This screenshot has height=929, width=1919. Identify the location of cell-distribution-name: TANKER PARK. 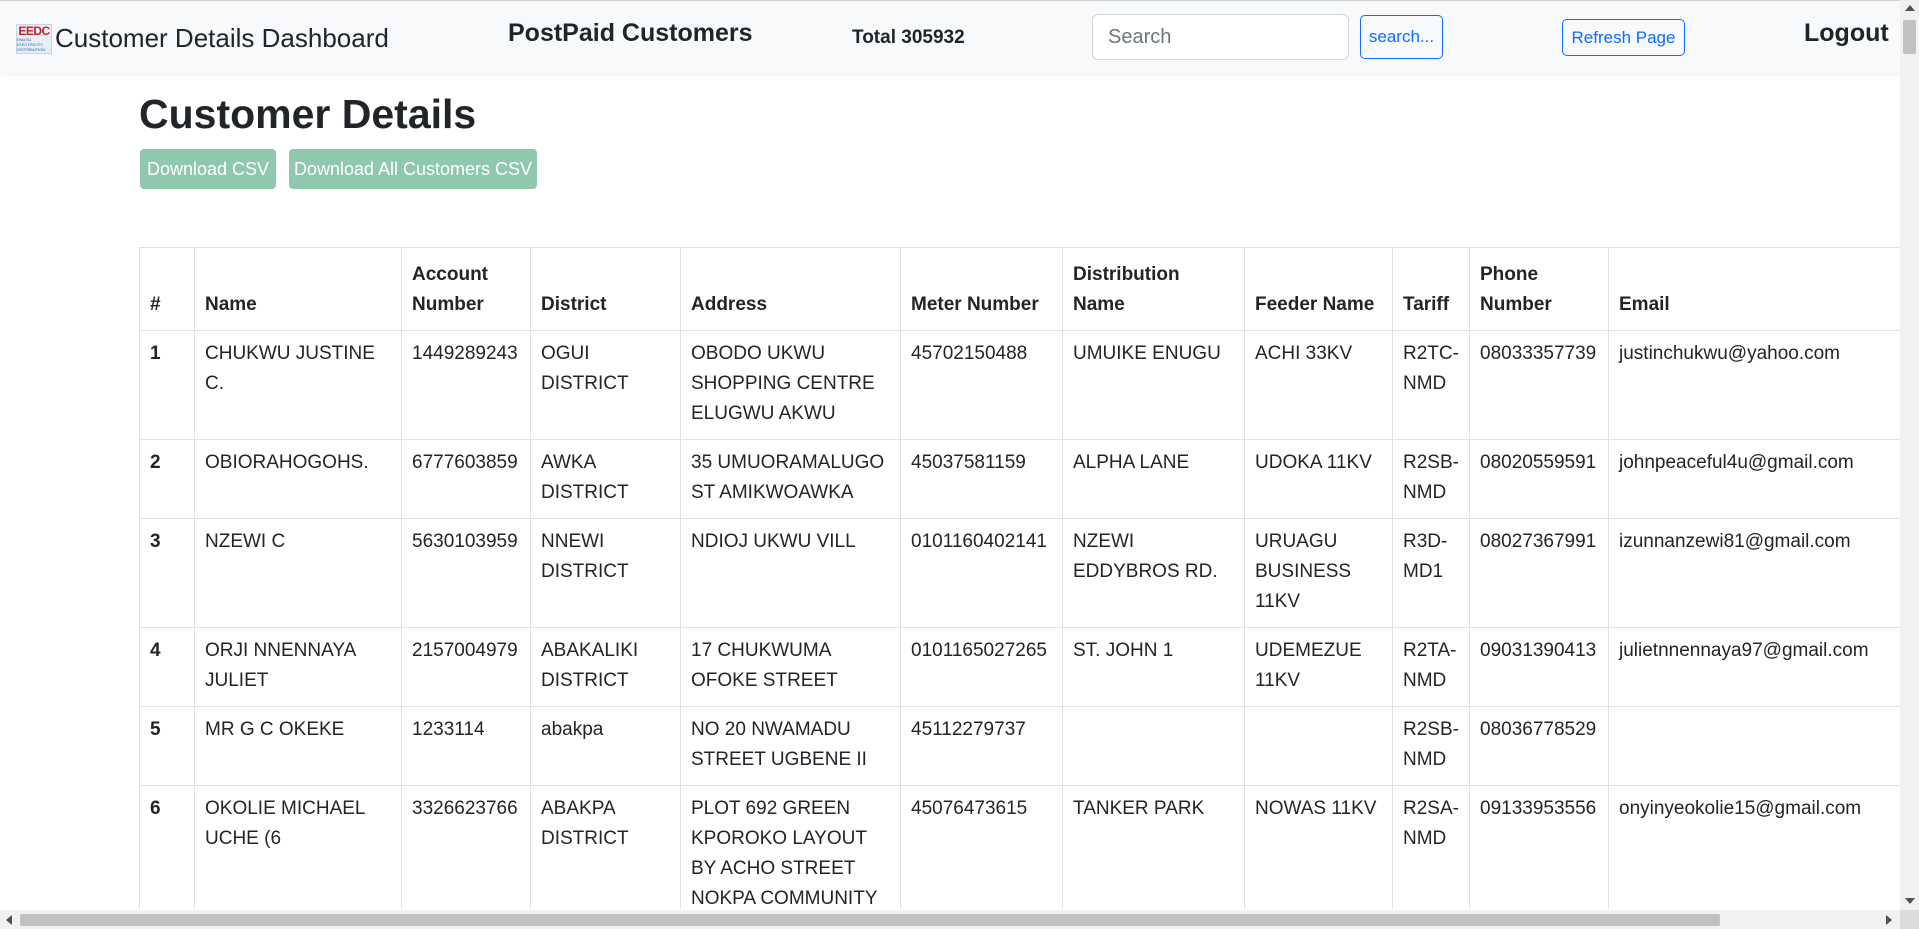
(1153, 847).